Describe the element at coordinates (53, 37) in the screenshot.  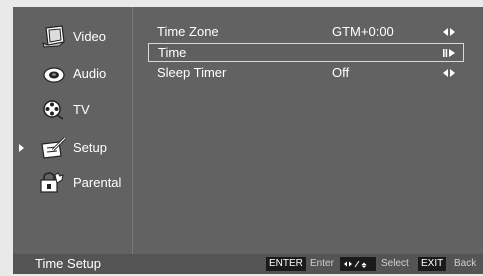
I see `monitor-icon` at that location.